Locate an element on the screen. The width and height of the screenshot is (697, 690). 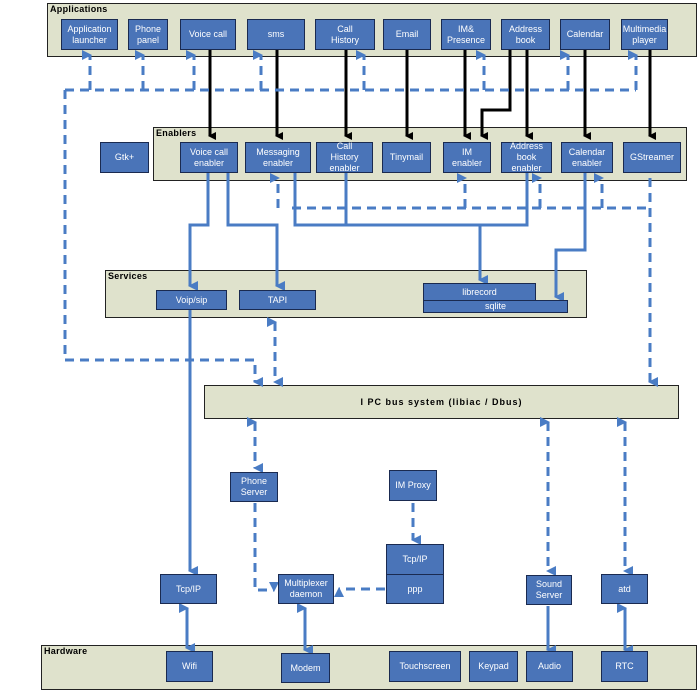
enabler-call-history: Call History enabler is located at coordinates (344, 157).